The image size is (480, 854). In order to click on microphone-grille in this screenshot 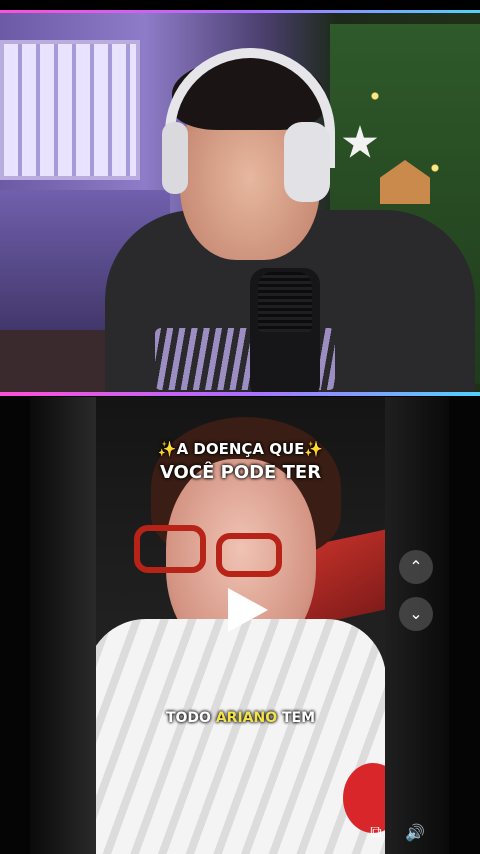, I will do `click(285, 302)`.